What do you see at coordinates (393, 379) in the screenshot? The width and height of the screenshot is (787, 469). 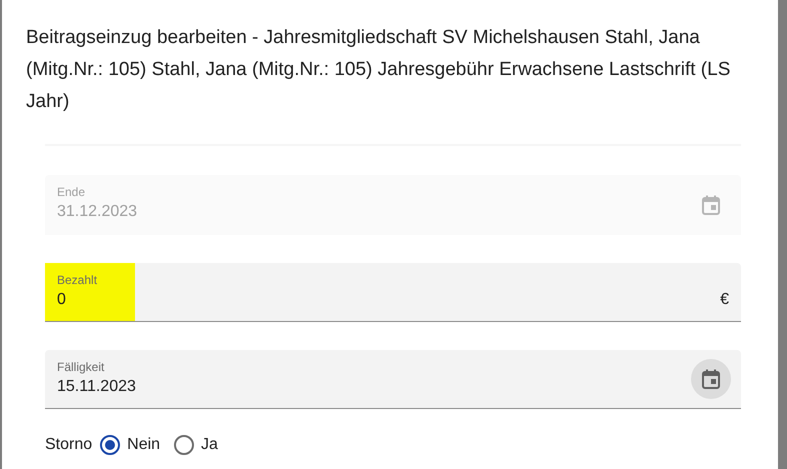 I see `date-field: Fälligkeit 15.11.2023` at bounding box center [393, 379].